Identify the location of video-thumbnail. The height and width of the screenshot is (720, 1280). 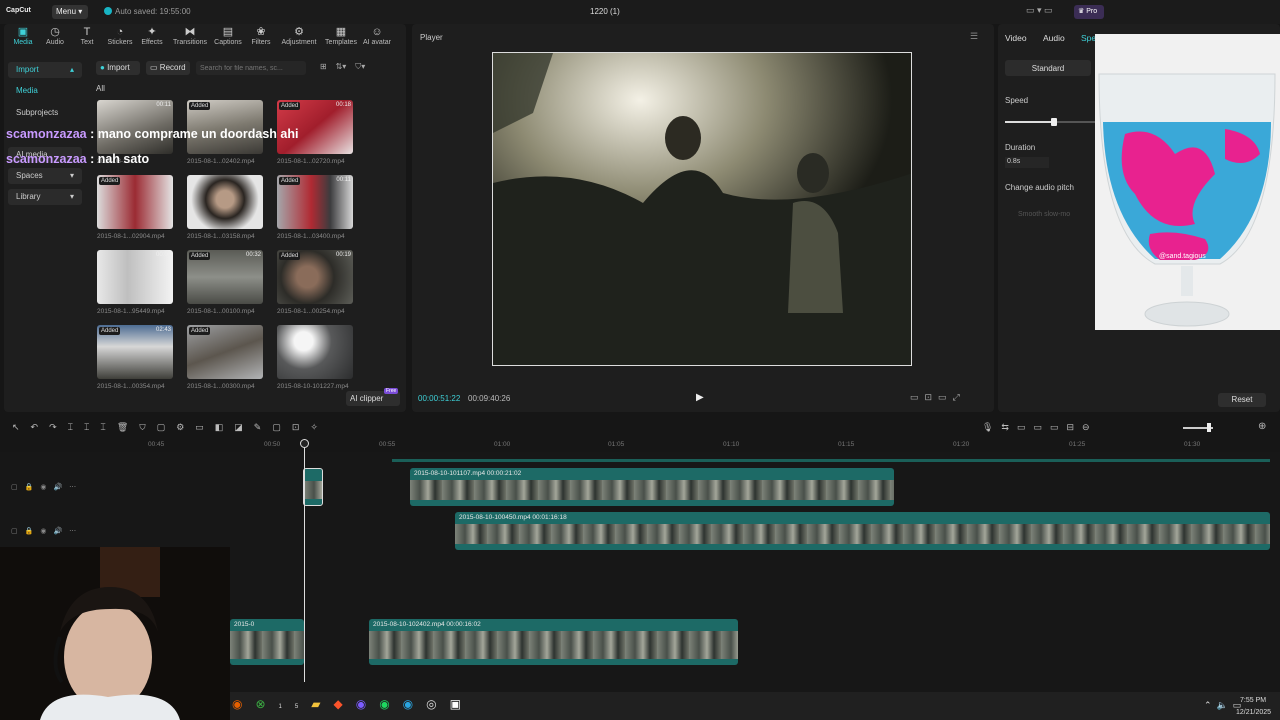
(135, 277).